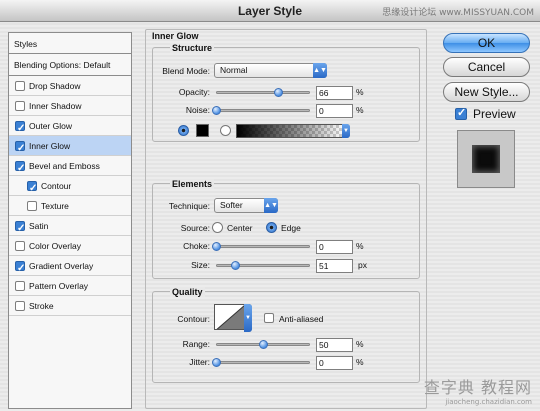 This screenshot has height=411, width=540. What do you see at coordinates (334, 93) in the screenshot?
I see `opacity-field: 66` at bounding box center [334, 93].